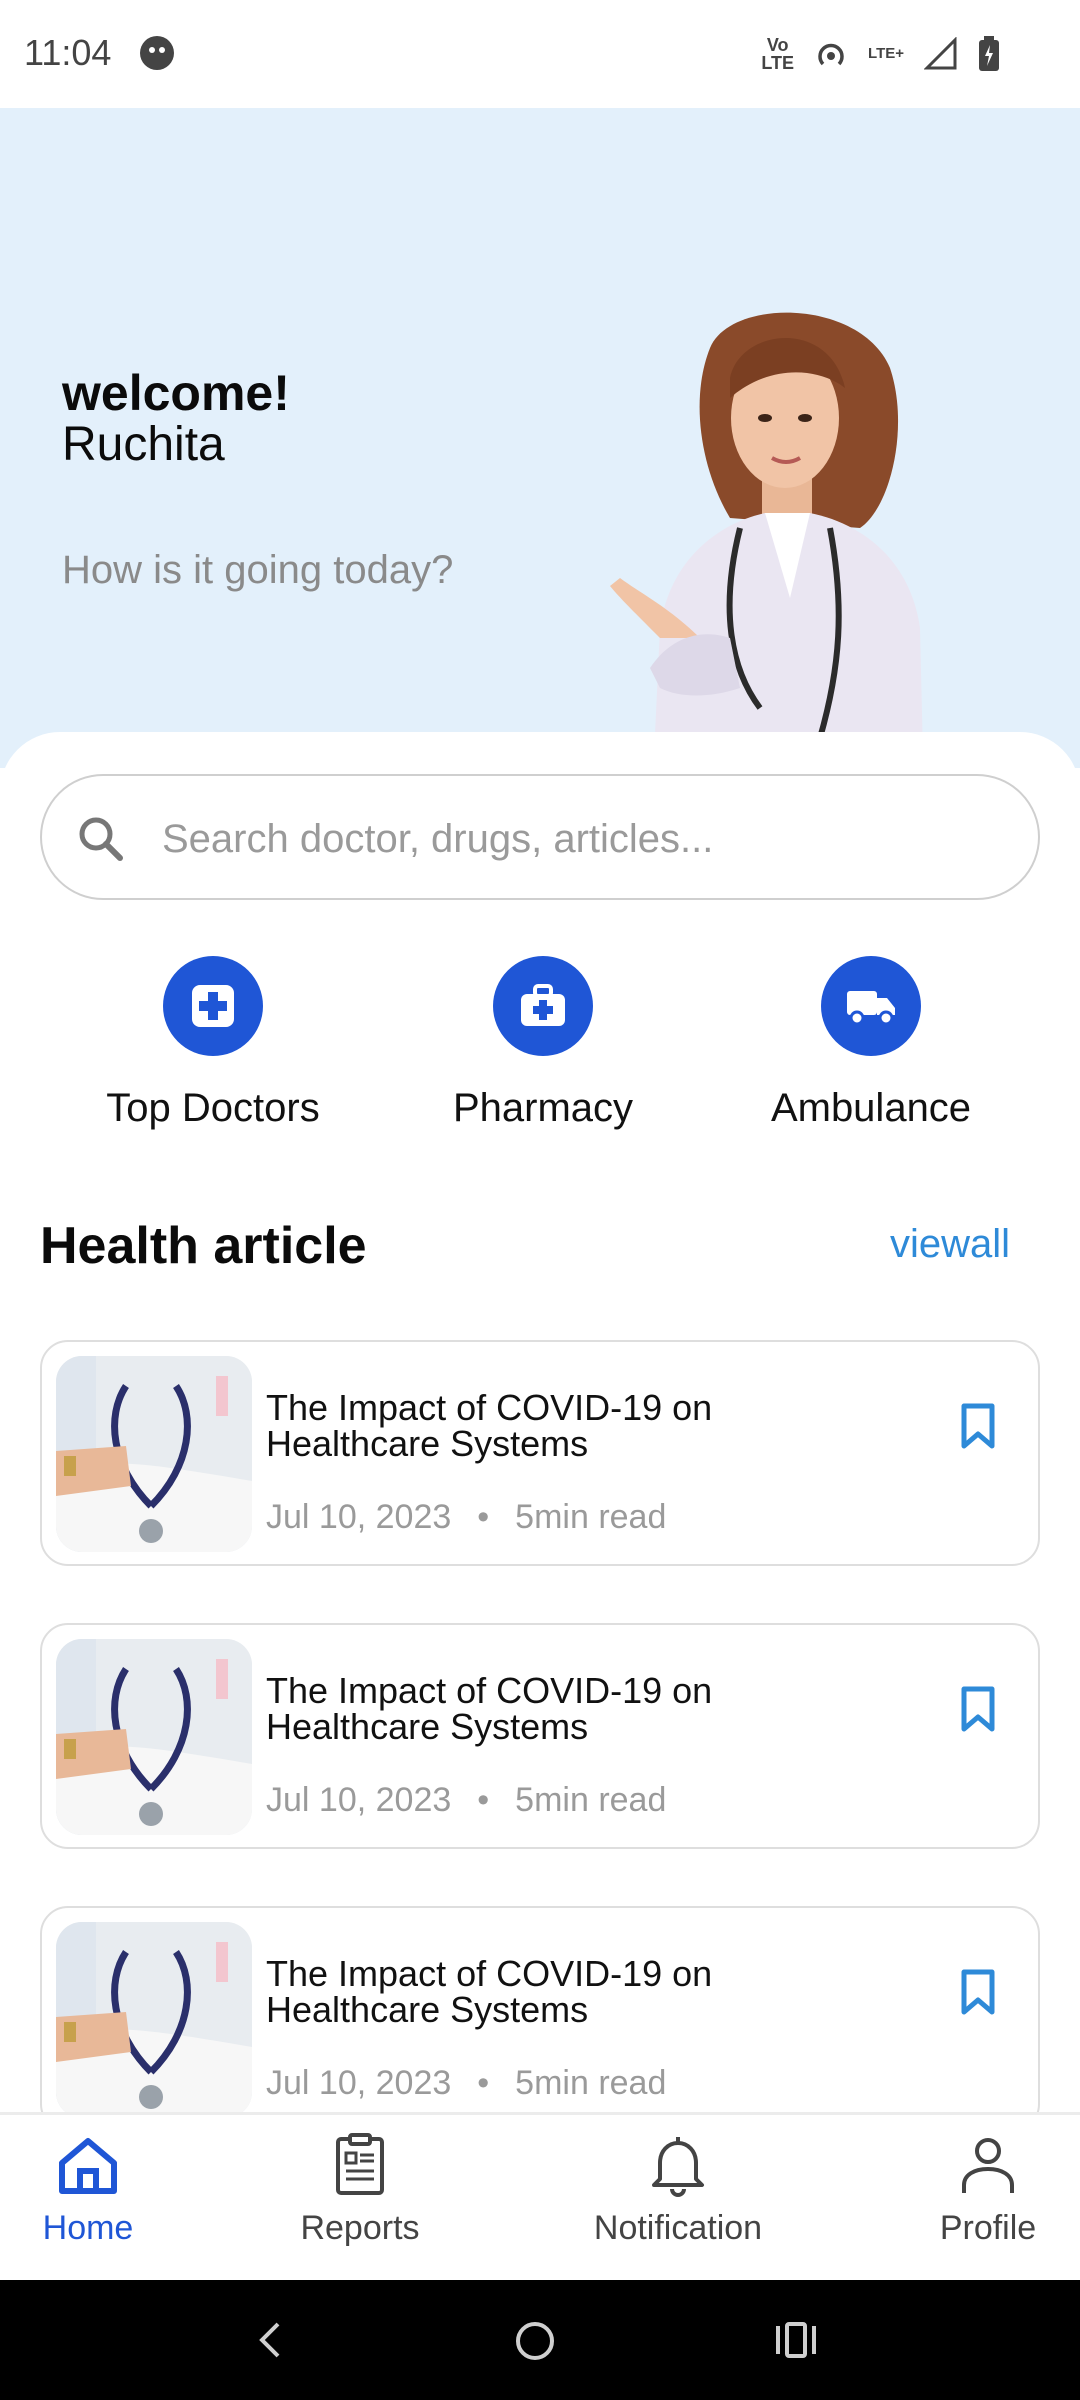 Image resolution: width=1080 pixels, height=2400 pixels. I want to click on ambulance-truck-icon, so click(871, 1008).